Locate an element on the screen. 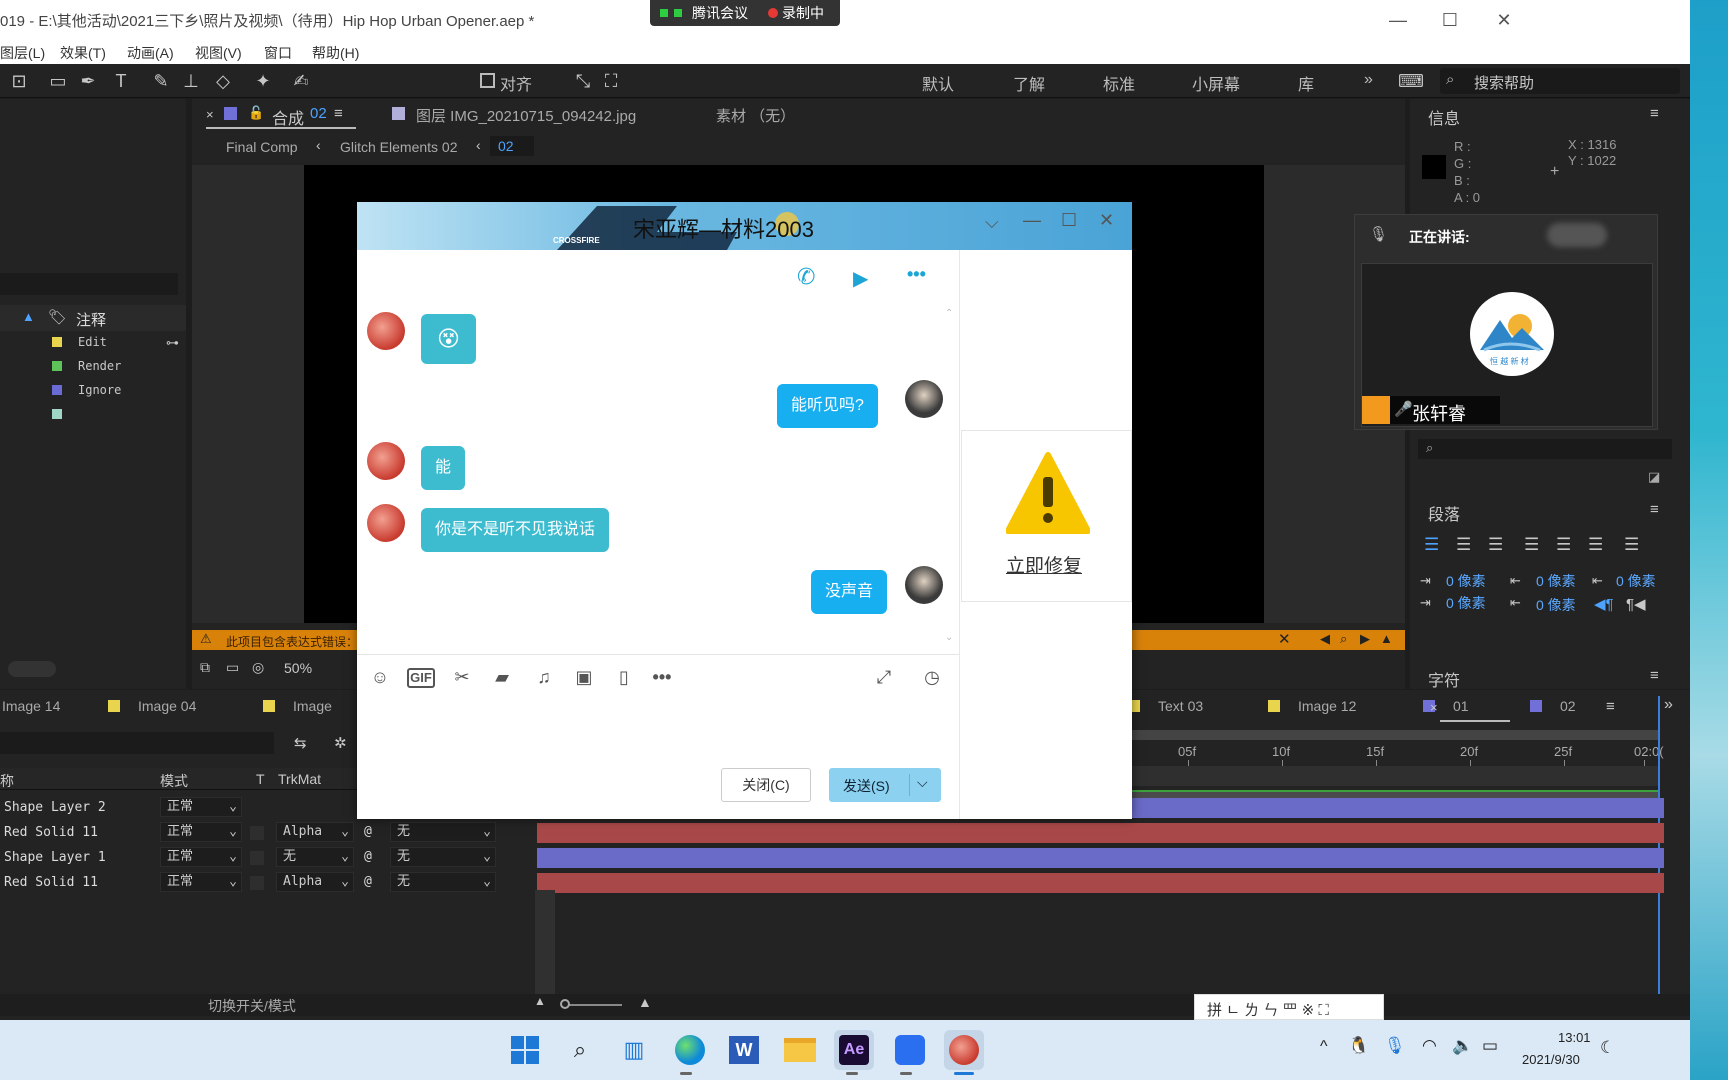 Image resolution: width=1728 pixels, height=1080 pixels. maximize-button: ☐ is located at coordinates (1450, 20).